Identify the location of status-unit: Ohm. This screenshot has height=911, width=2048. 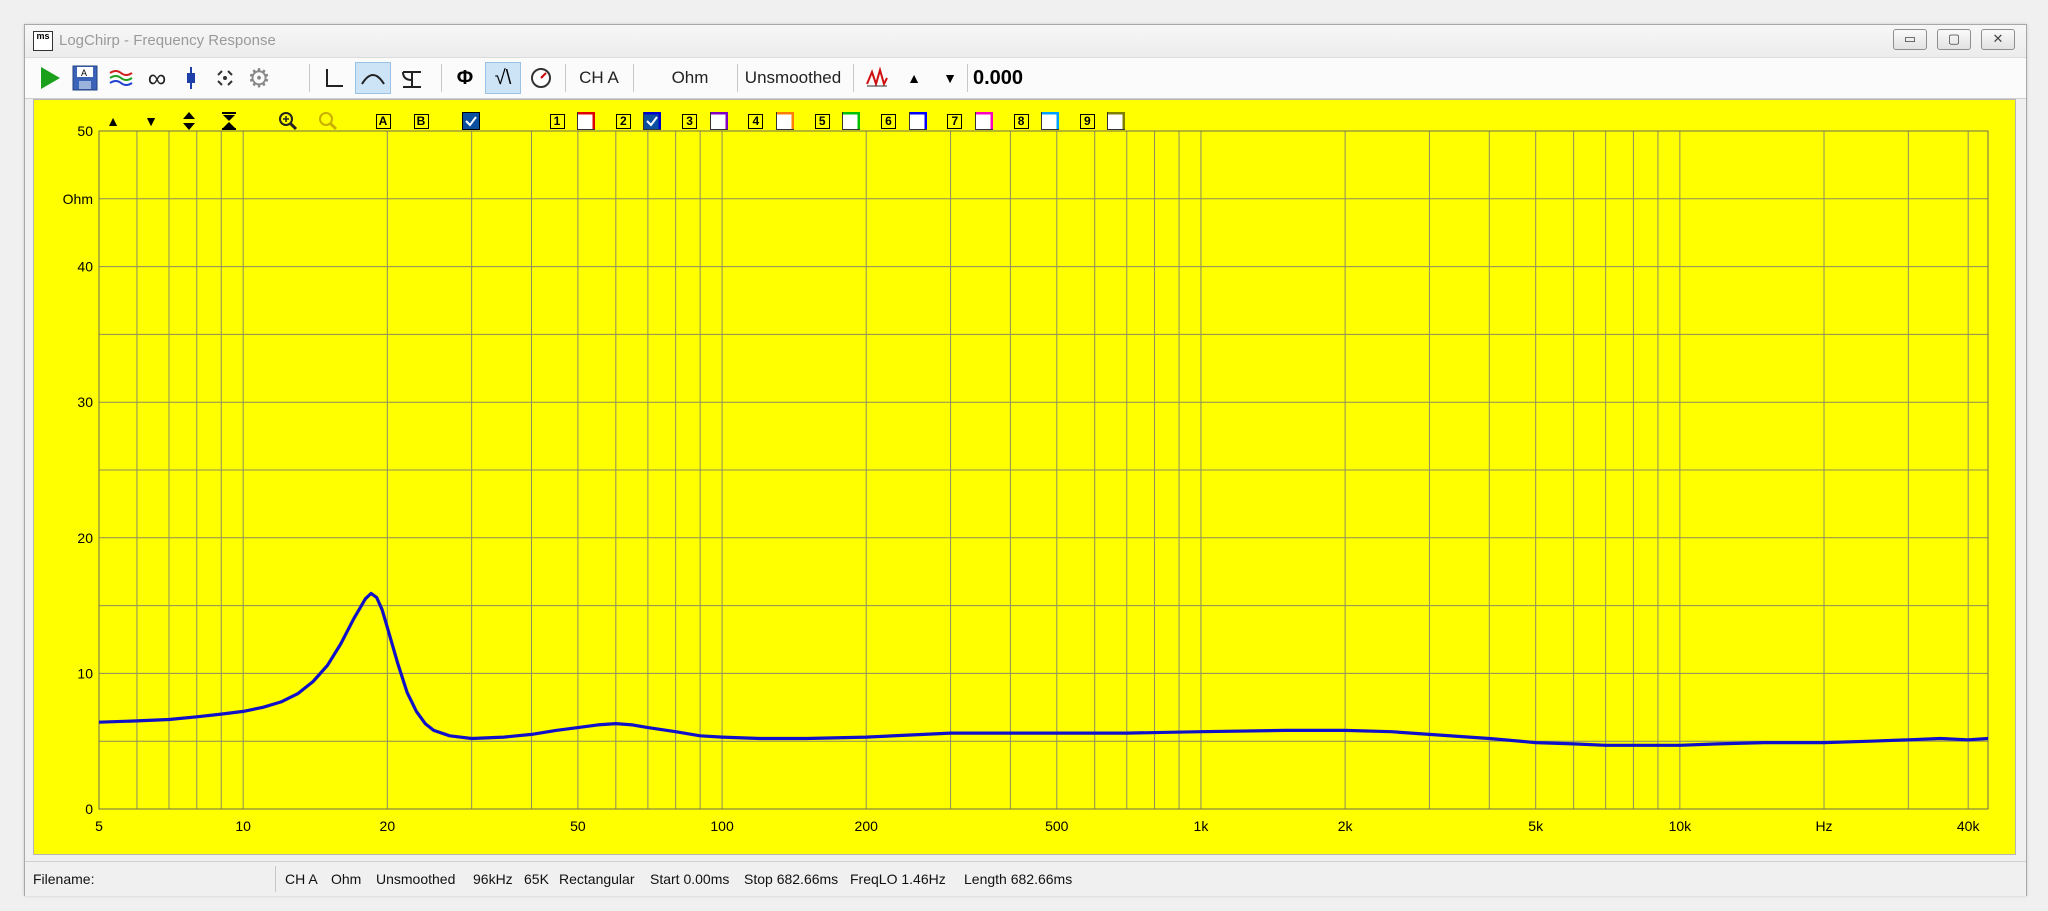
(346, 879).